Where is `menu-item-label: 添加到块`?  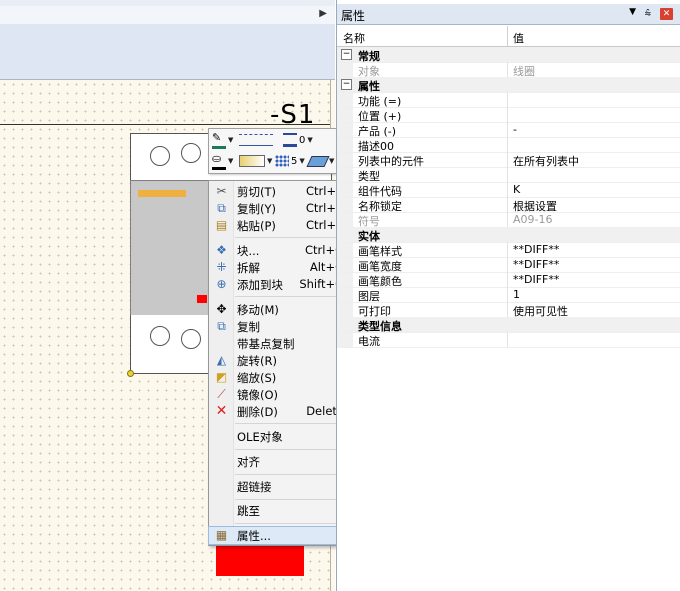
menu-item-label: 添加到块 is located at coordinates (260, 285).